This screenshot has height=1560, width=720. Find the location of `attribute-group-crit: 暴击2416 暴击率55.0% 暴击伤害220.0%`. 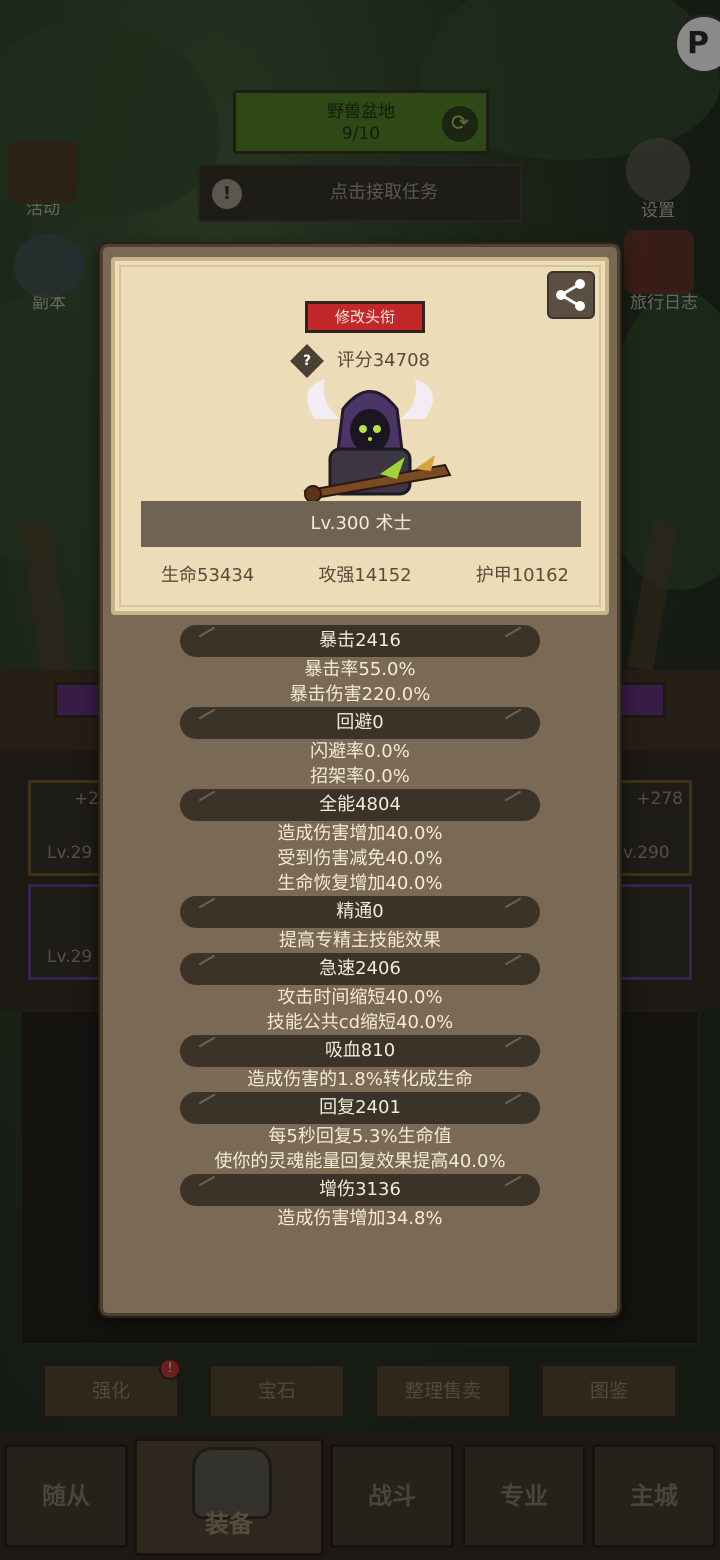

attribute-group-crit: 暴击2416 暴击率55.0% 暴击伤害220.0% is located at coordinates (360, 666).